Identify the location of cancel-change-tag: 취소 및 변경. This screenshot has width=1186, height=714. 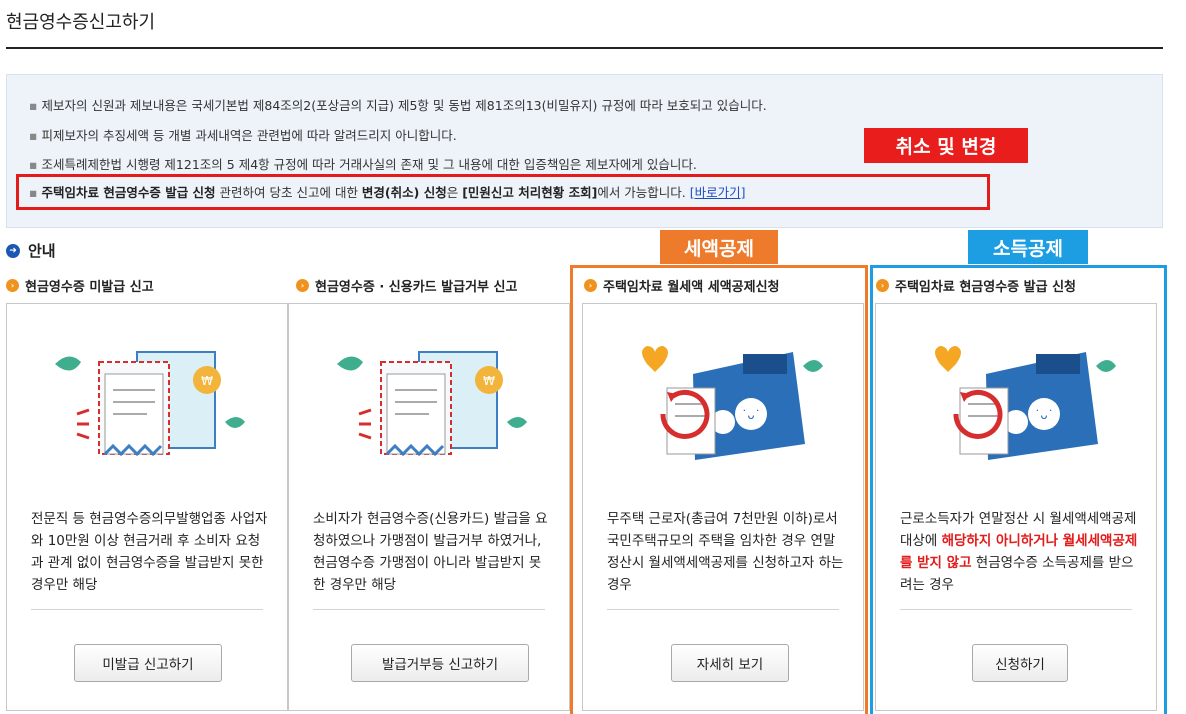
(946, 145).